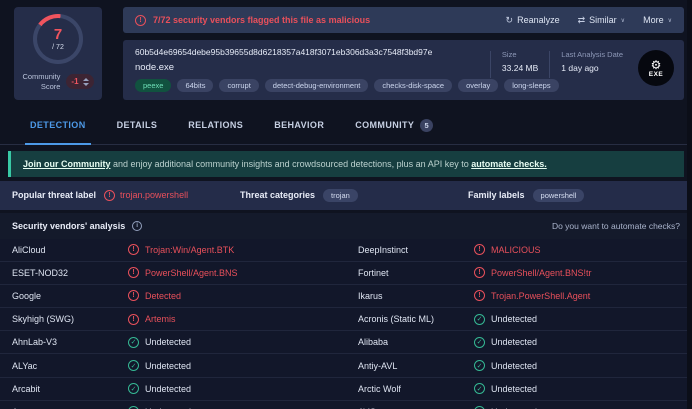  What do you see at coordinates (616, 226) in the screenshot?
I see `automate-checks-prompt: Do you want to automate checks?` at bounding box center [616, 226].